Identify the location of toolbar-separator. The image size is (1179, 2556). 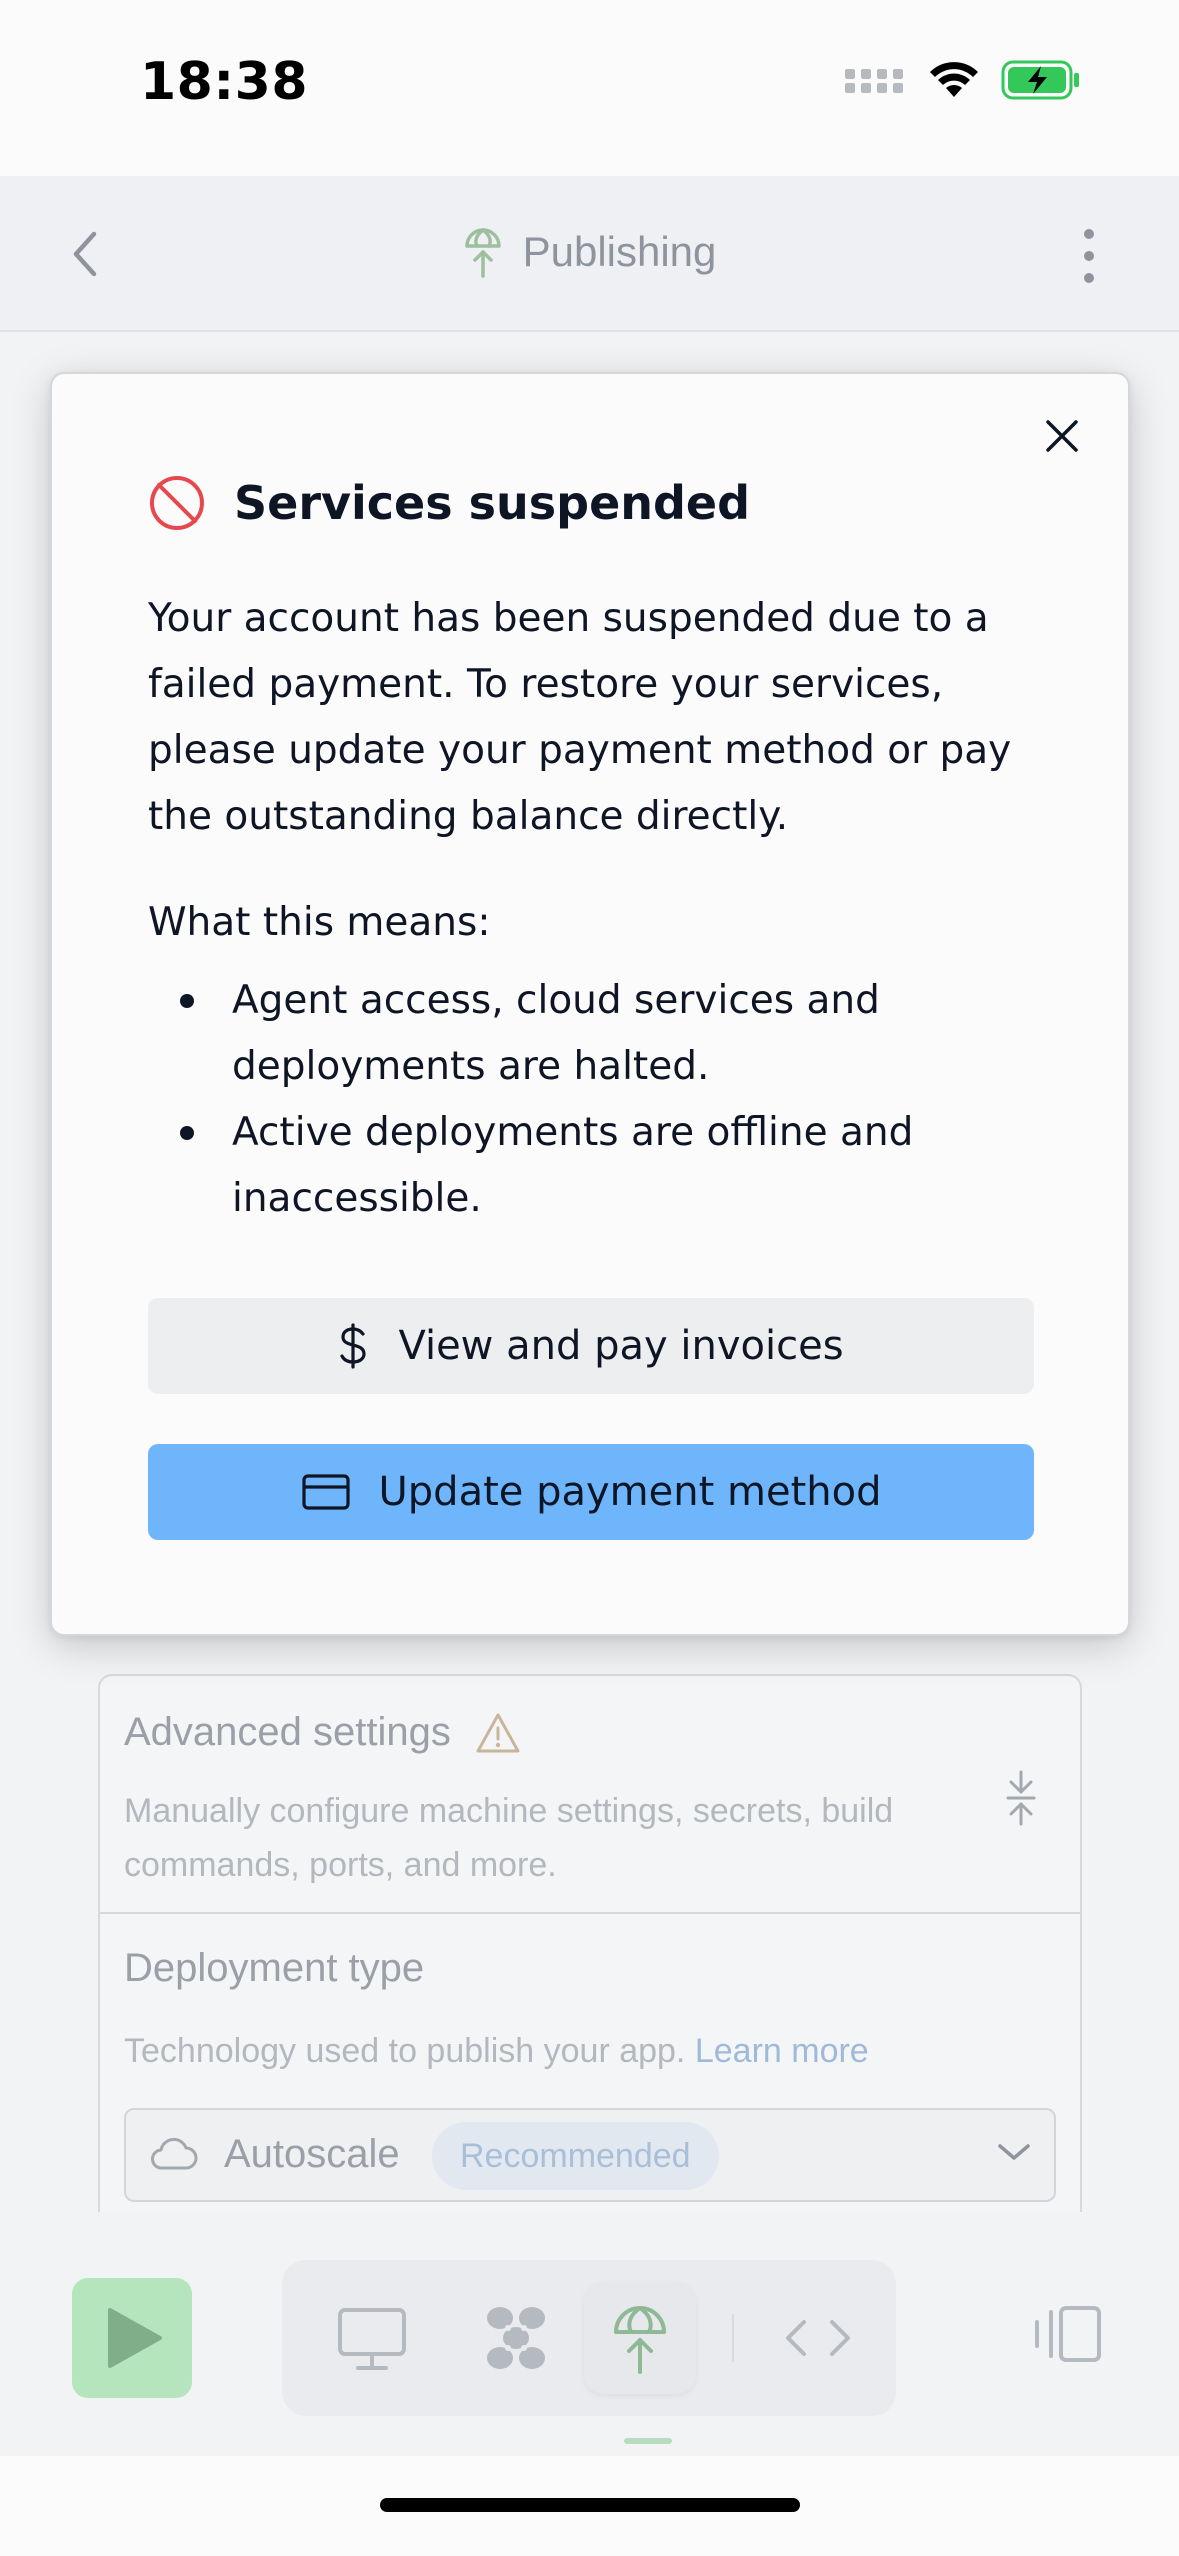
(733, 2338).